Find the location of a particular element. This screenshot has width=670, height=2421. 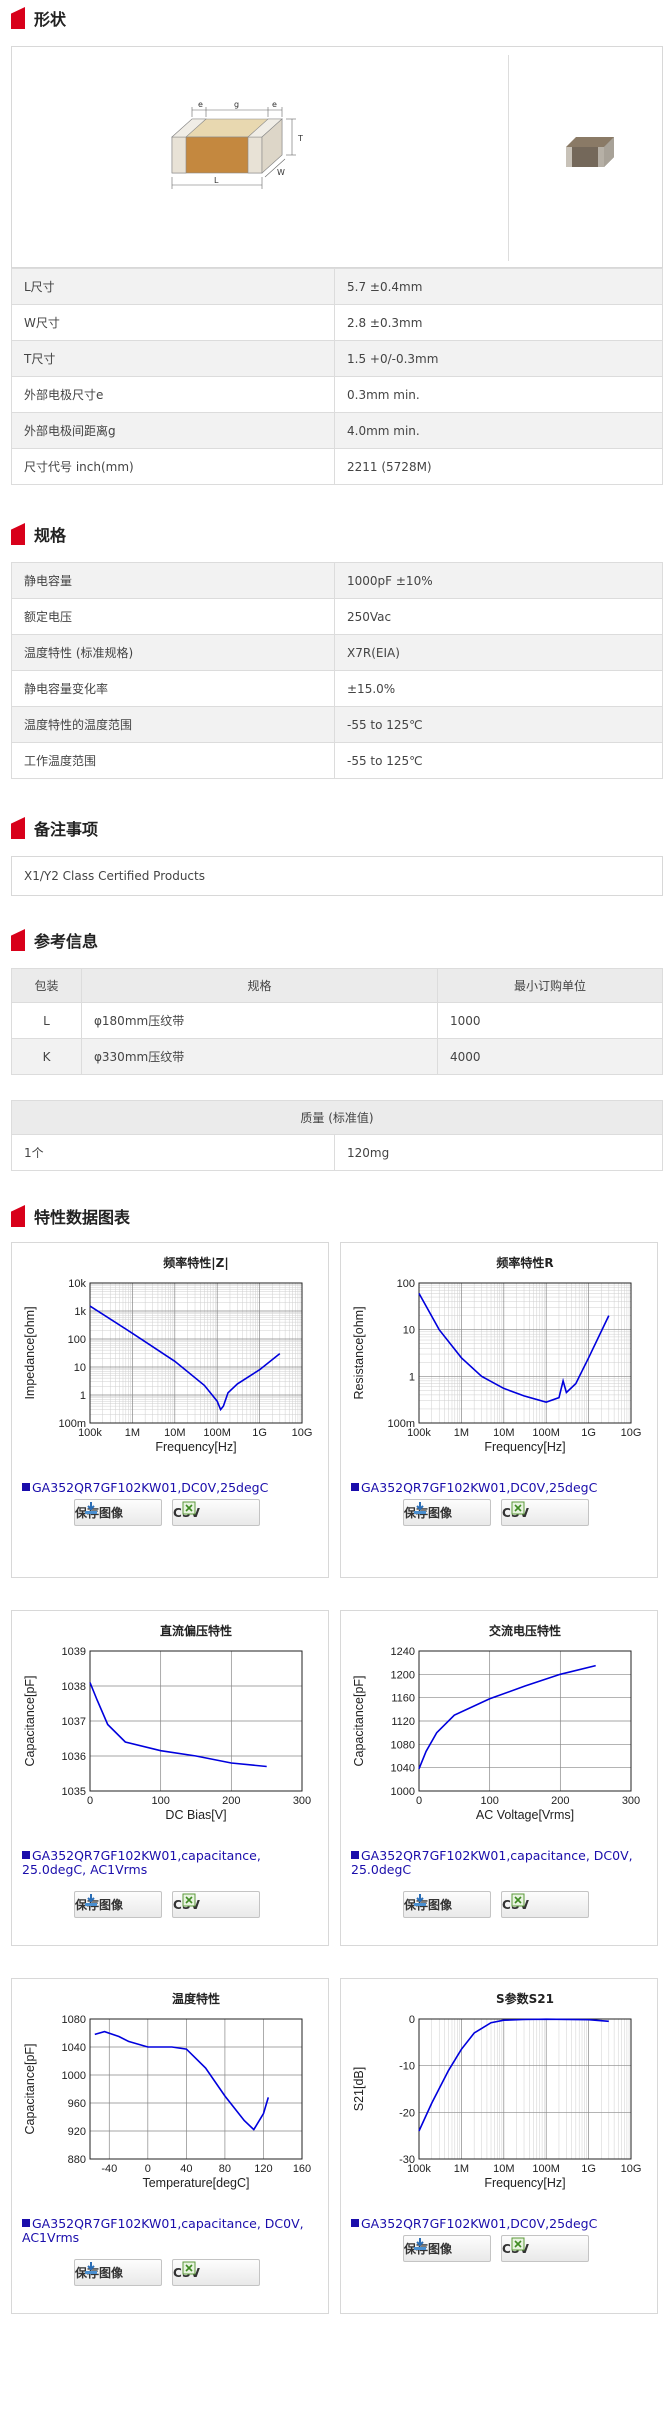

table-row: 额定电压 250Vac is located at coordinates (337, 616).